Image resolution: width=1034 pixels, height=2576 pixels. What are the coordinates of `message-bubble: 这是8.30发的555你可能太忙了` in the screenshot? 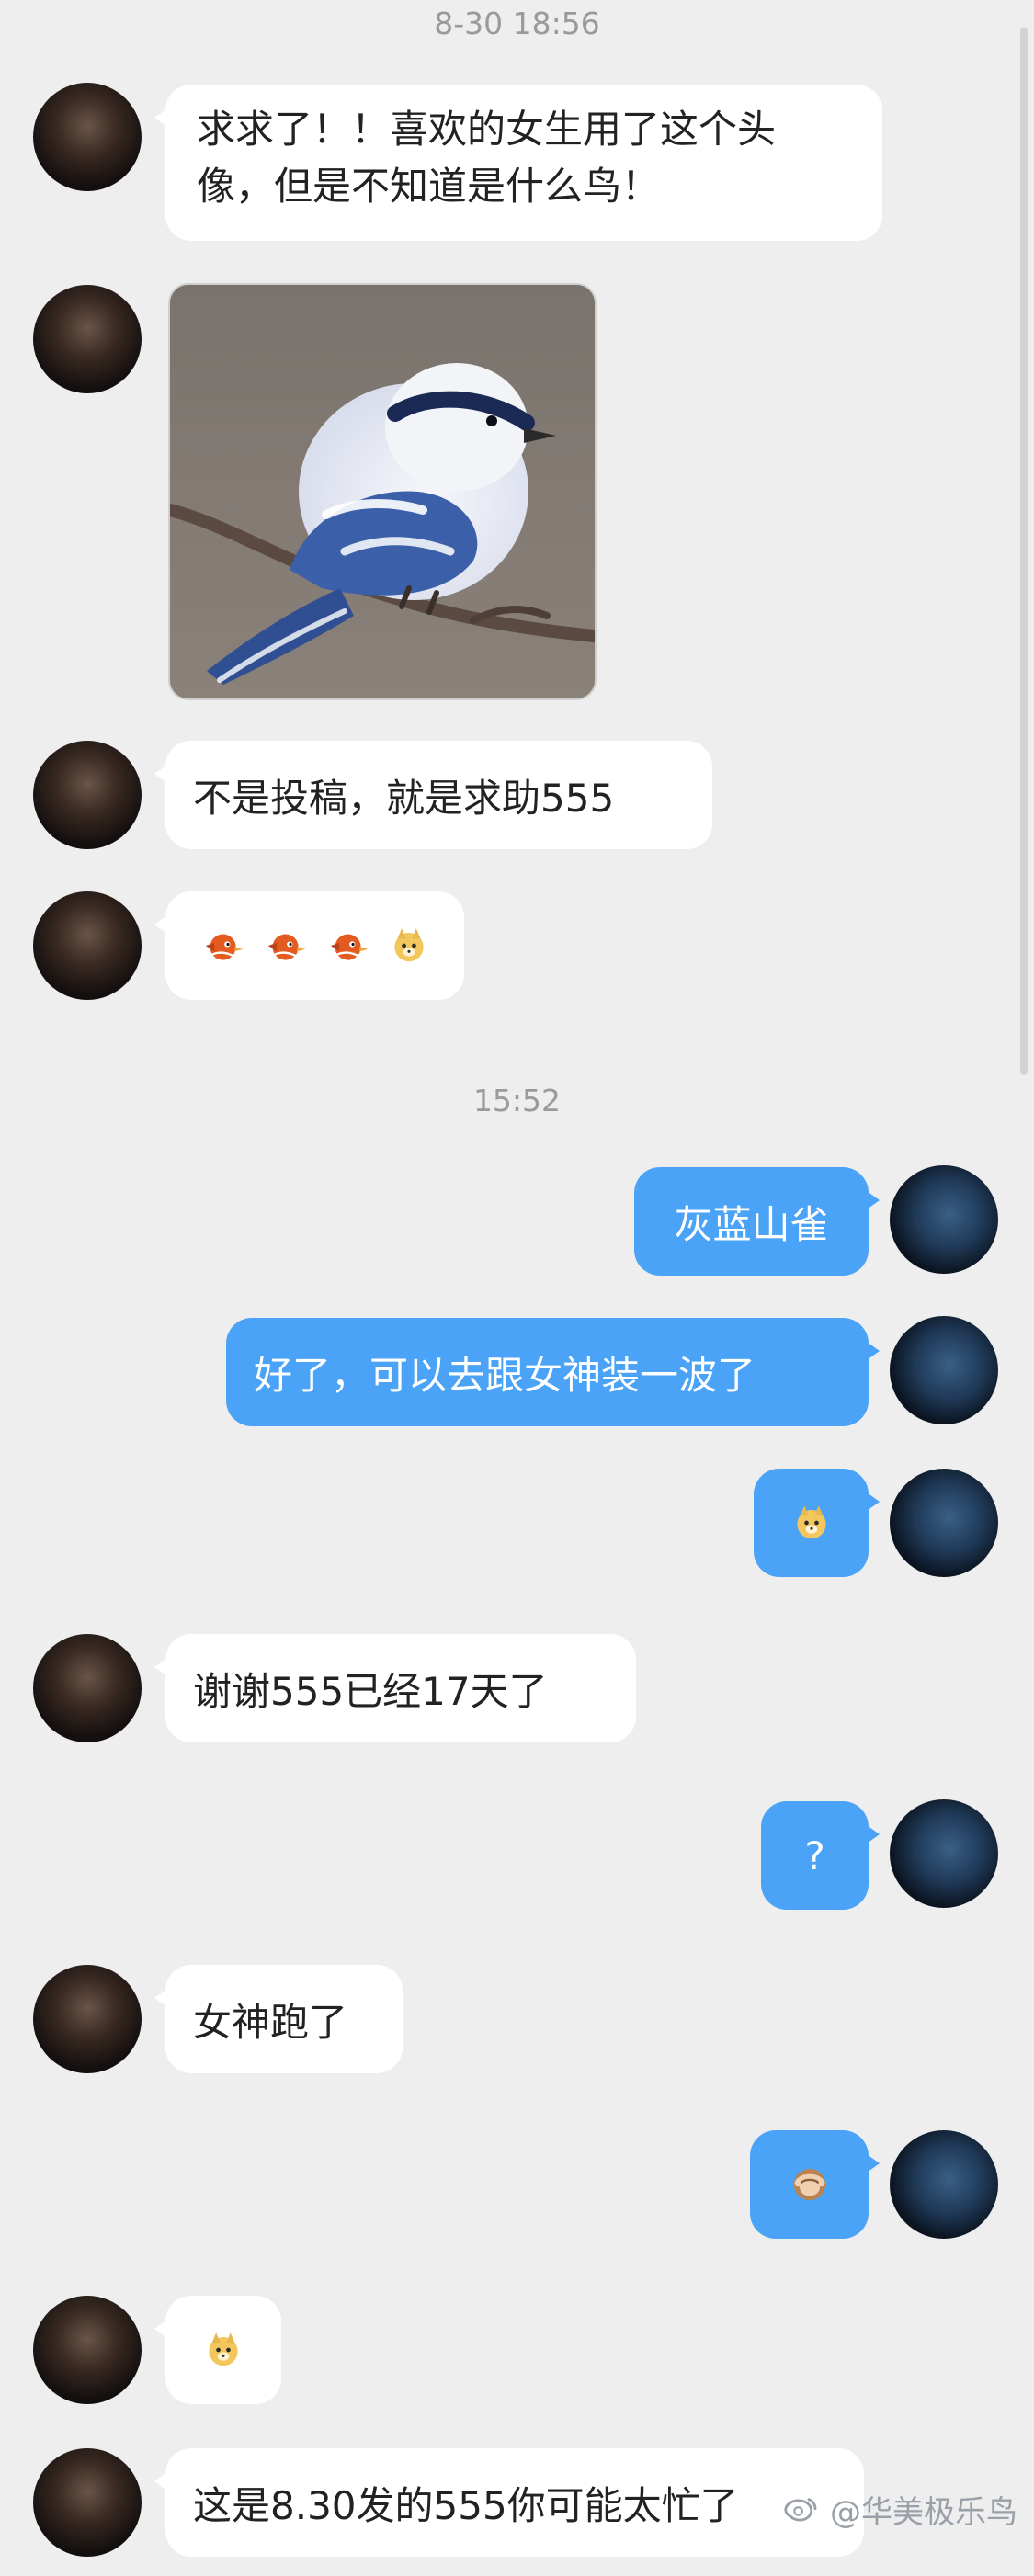 It's located at (509, 2502).